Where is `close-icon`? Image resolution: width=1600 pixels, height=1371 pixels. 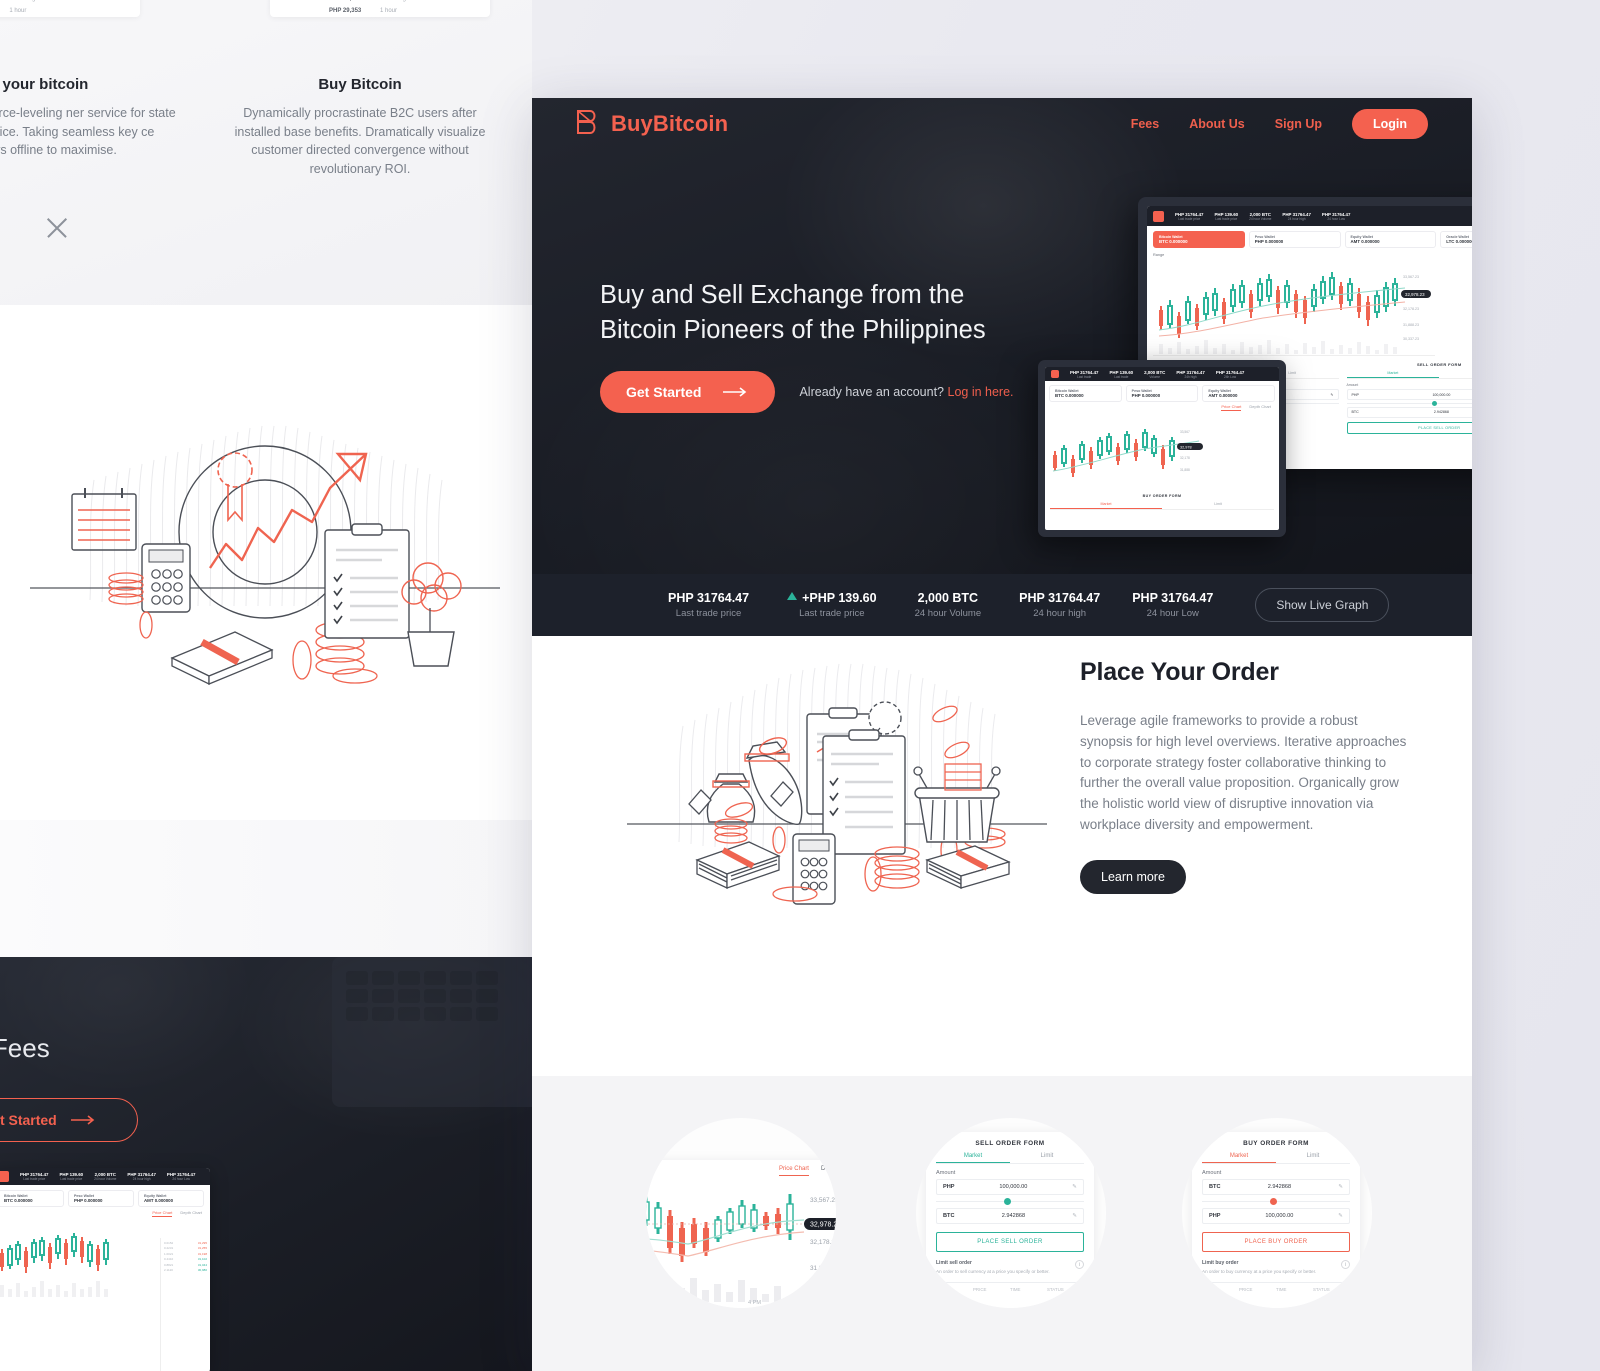 close-icon is located at coordinates (57, 227).